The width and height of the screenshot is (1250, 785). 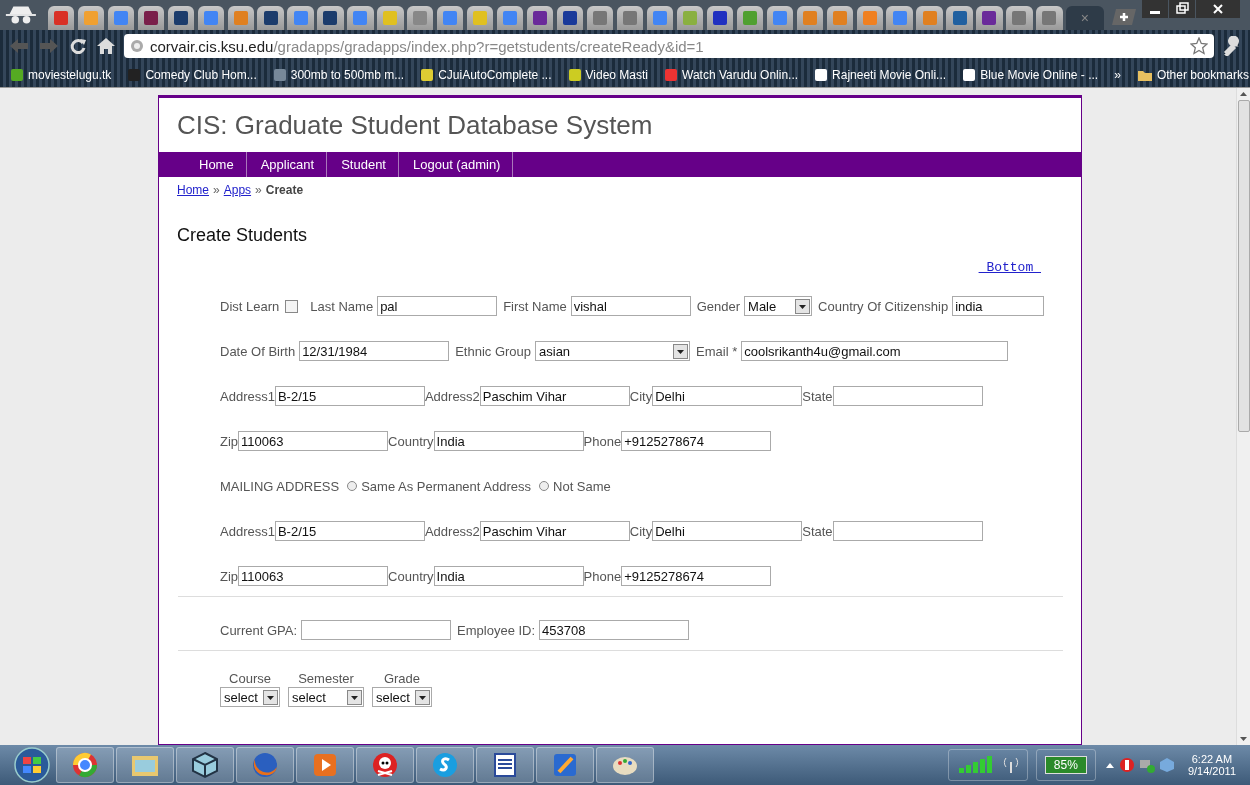 What do you see at coordinates (1123, 17) in the screenshot?
I see `new-tab-icon` at bounding box center [1123, 17].